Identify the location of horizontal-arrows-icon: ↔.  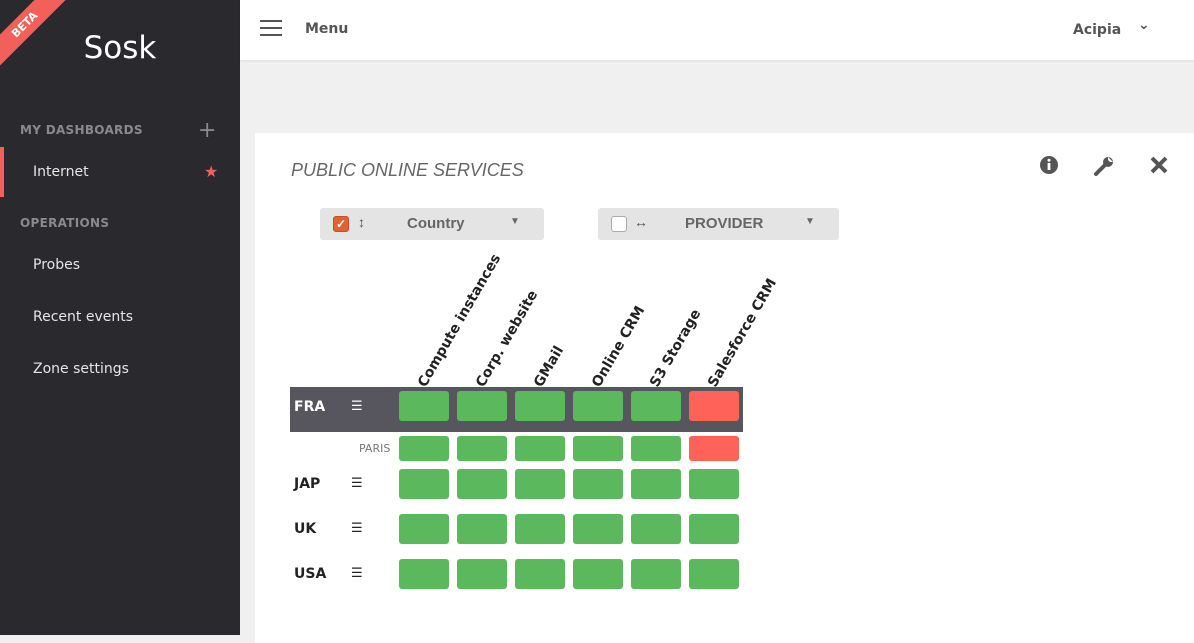
(641, 222).